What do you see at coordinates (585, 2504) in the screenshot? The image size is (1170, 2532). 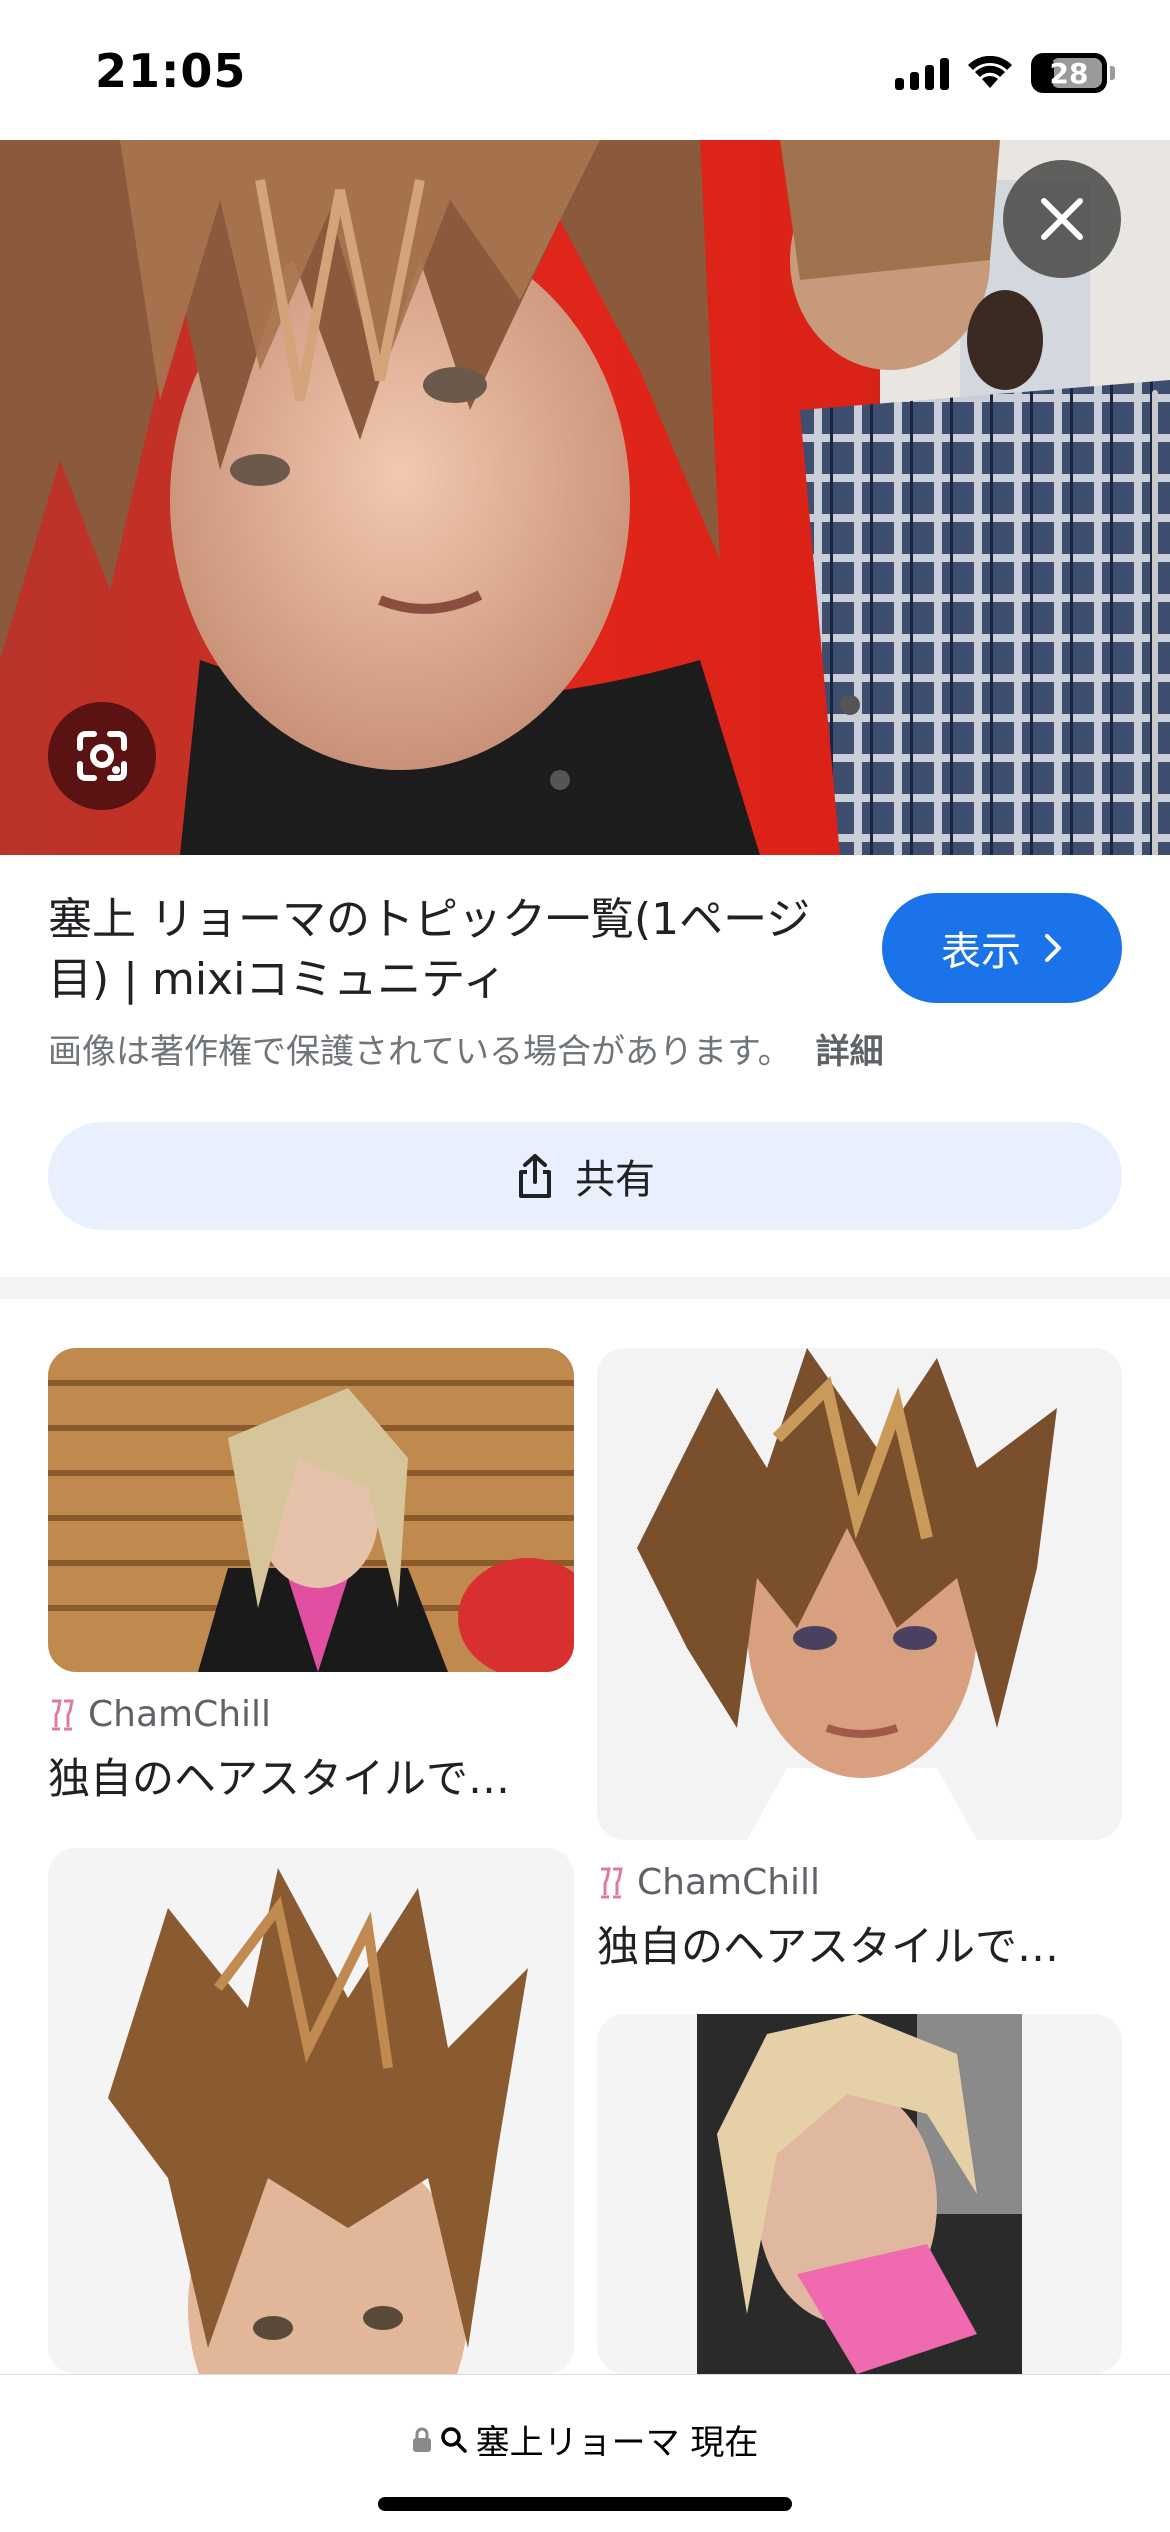 I see `home-indicator` at bounding box center [585, 2504].